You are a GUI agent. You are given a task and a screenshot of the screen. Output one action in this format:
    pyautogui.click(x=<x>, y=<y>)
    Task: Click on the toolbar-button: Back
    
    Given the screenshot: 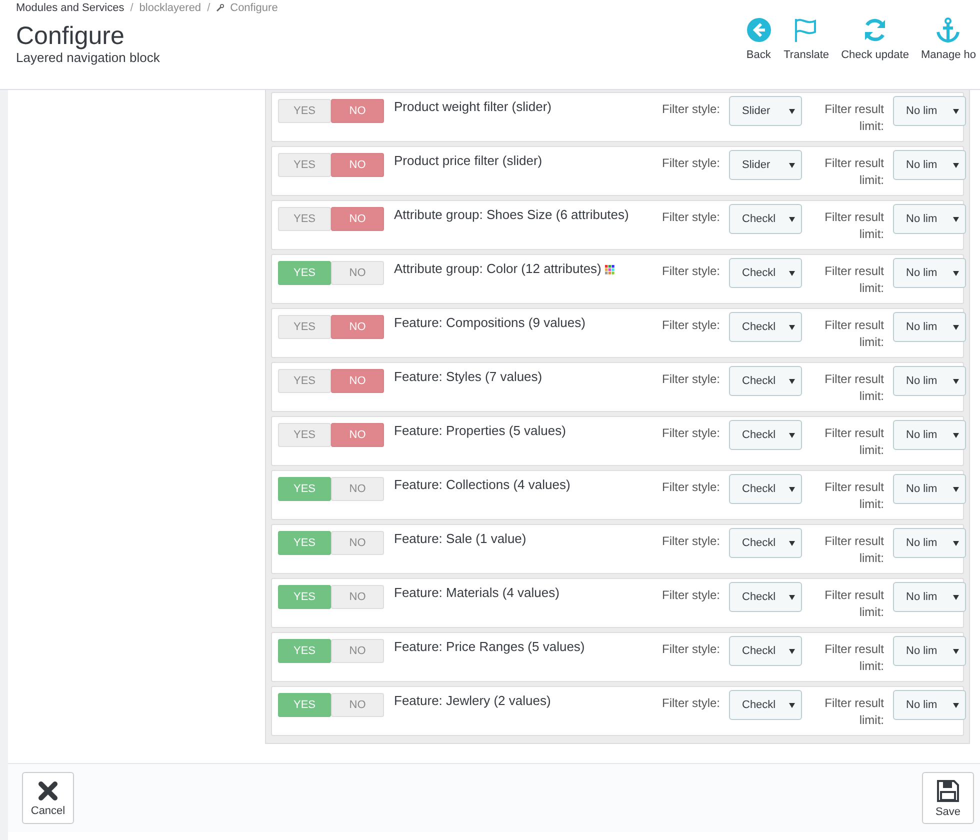 What is the action you would take?
    pyautogui.click(x=759, y=53)
    